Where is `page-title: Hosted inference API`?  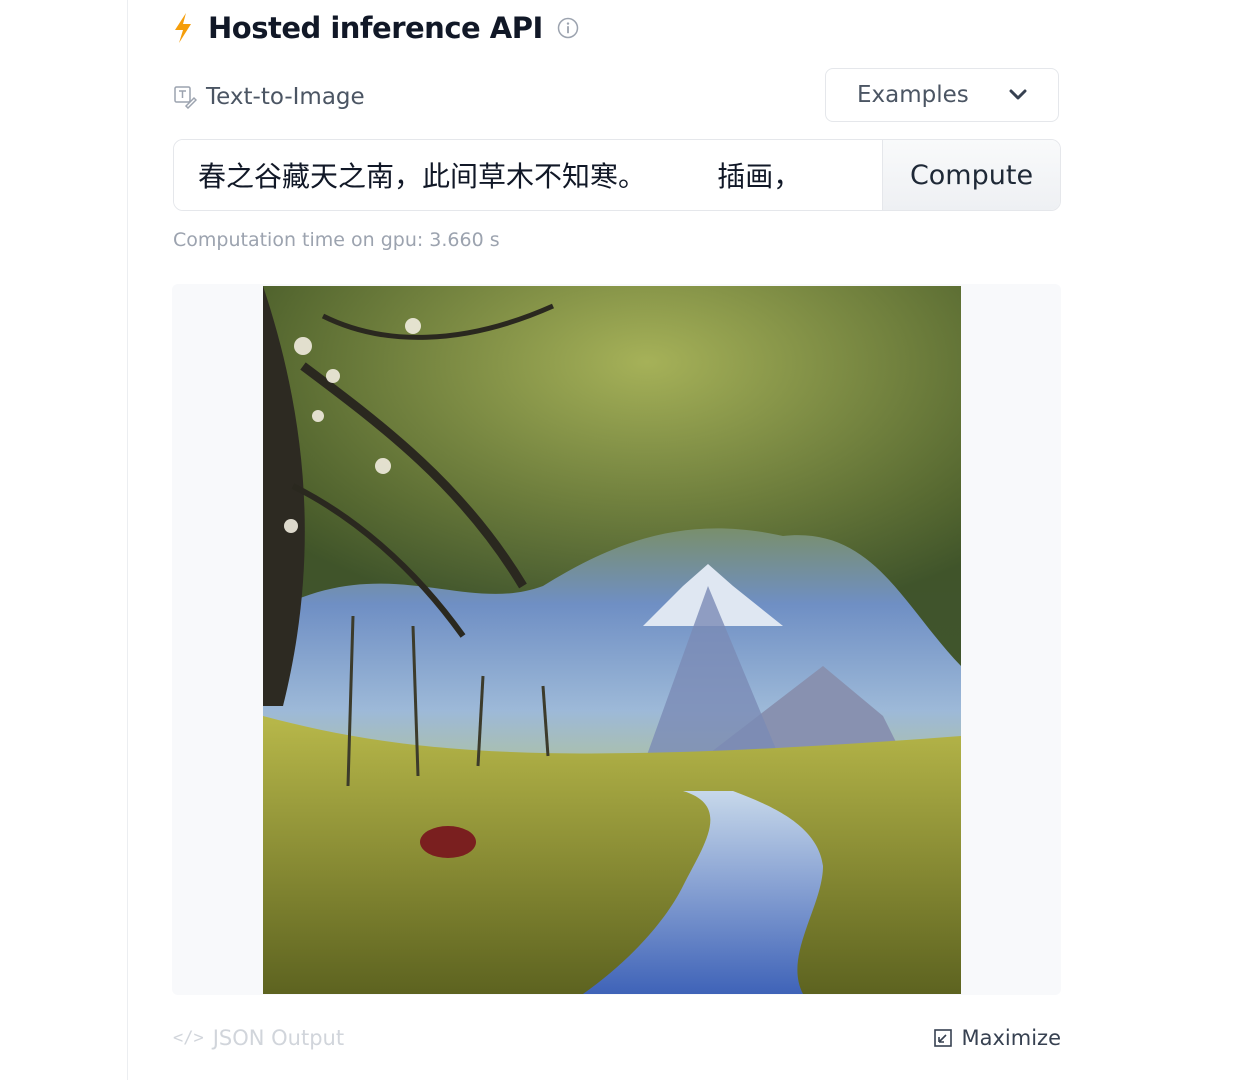
page-title: Hosted inference API is located at coordinates (375, 28).